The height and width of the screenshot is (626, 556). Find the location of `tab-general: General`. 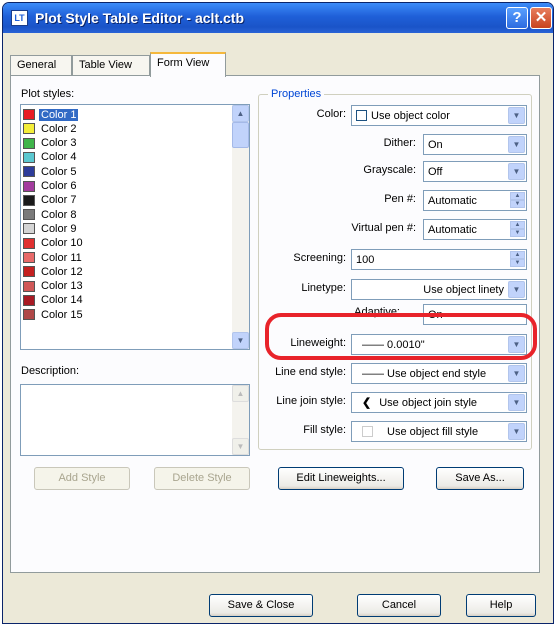

tab-general: General is located at coordinates (41, 65).